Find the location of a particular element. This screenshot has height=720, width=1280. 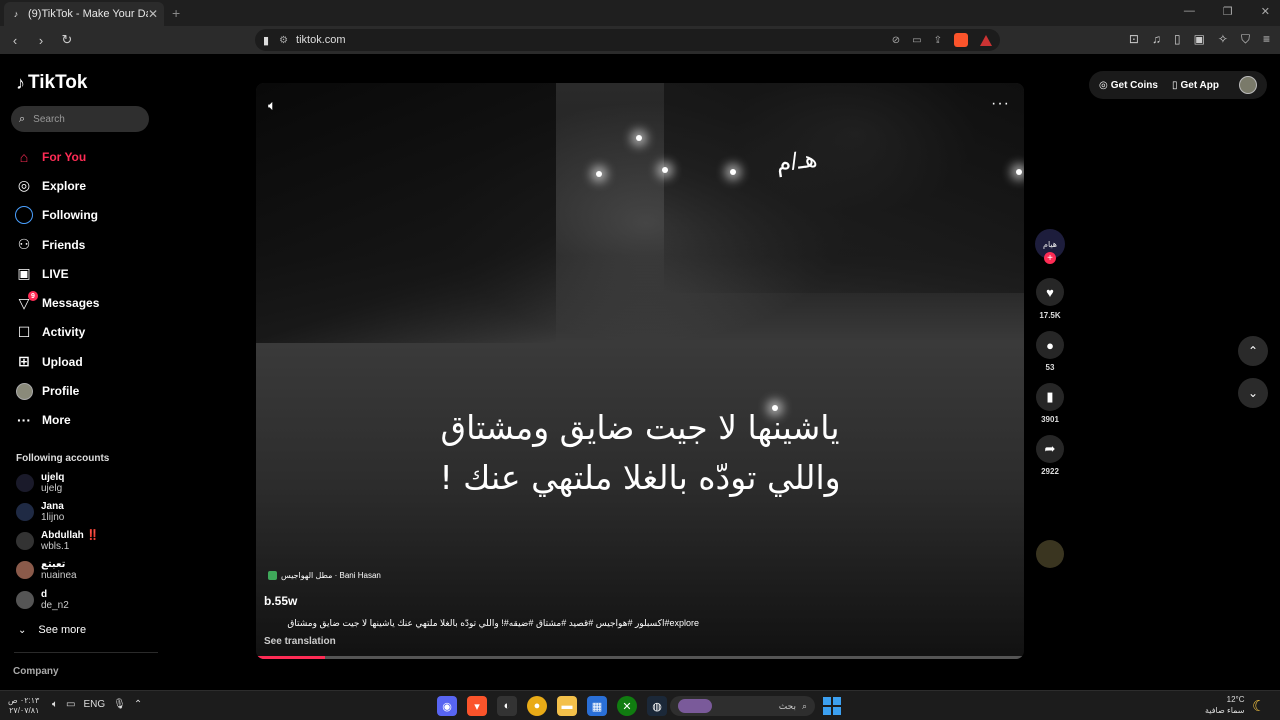

screenshot-icon: ⊡ is located at coordinates (1134, 39).